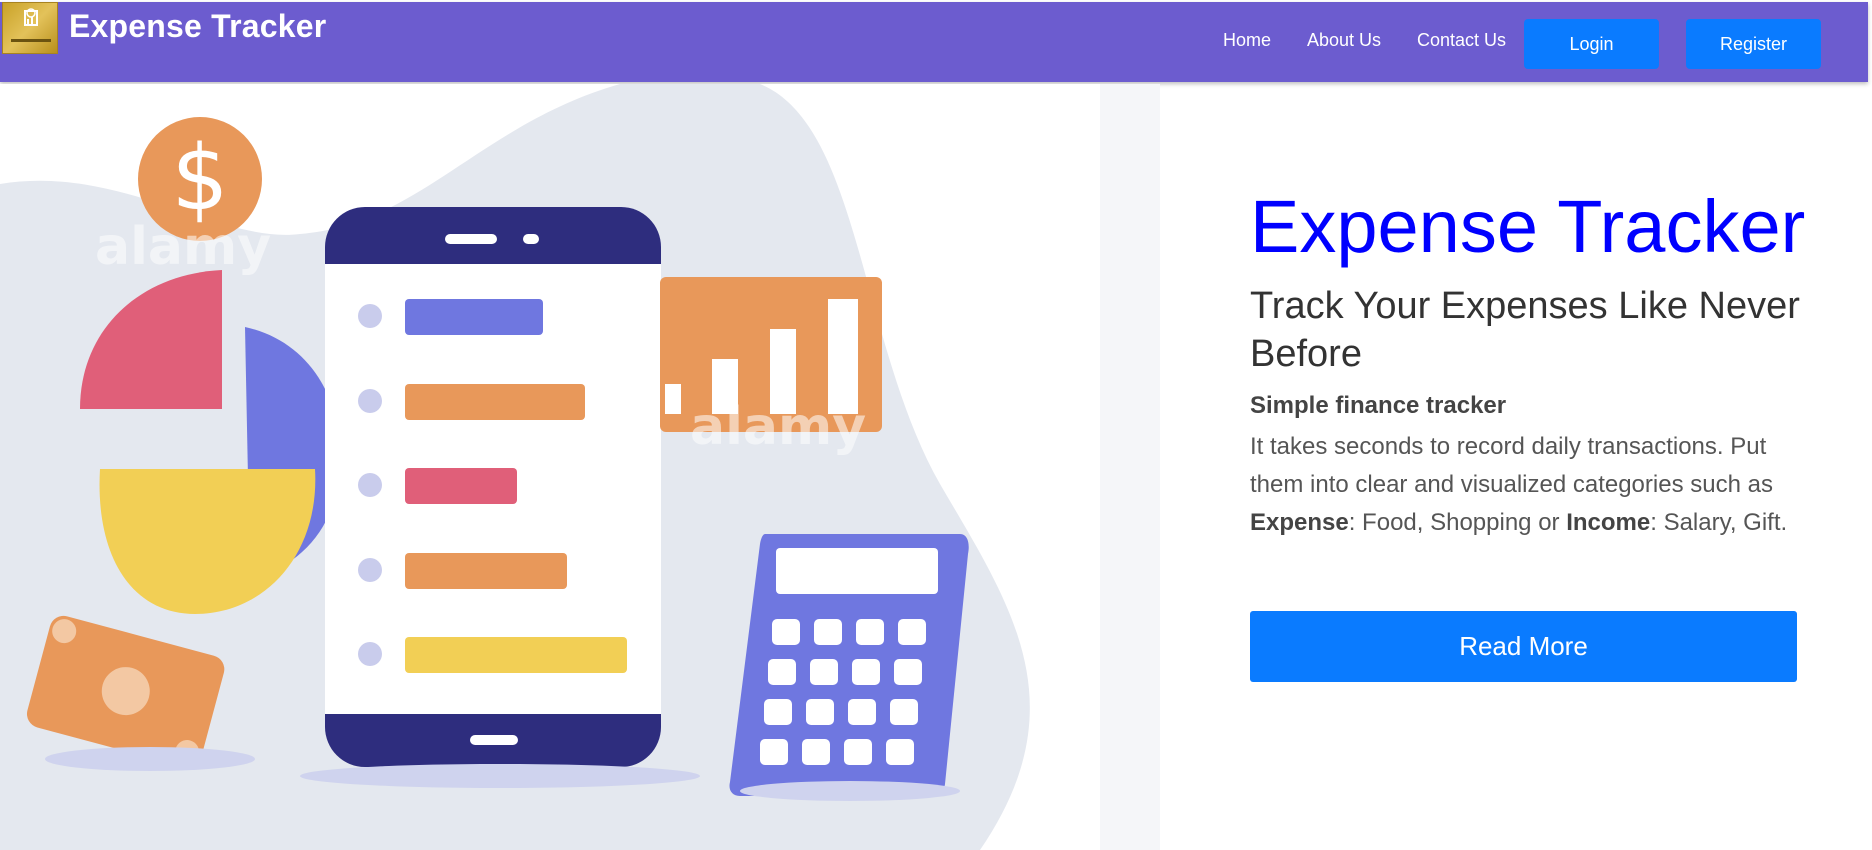 The height and width of the screenshot is (850, 1872). What do you see at coordinates (1719, 522) in the screenshot?
I see `desc-text: : Salary, Gift.` at bounding box center [1719, 522].